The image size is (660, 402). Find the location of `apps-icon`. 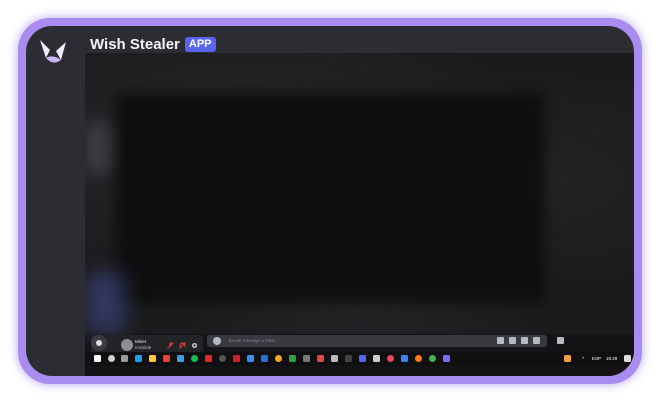

apps-icon is located at coordinates (560, 340).